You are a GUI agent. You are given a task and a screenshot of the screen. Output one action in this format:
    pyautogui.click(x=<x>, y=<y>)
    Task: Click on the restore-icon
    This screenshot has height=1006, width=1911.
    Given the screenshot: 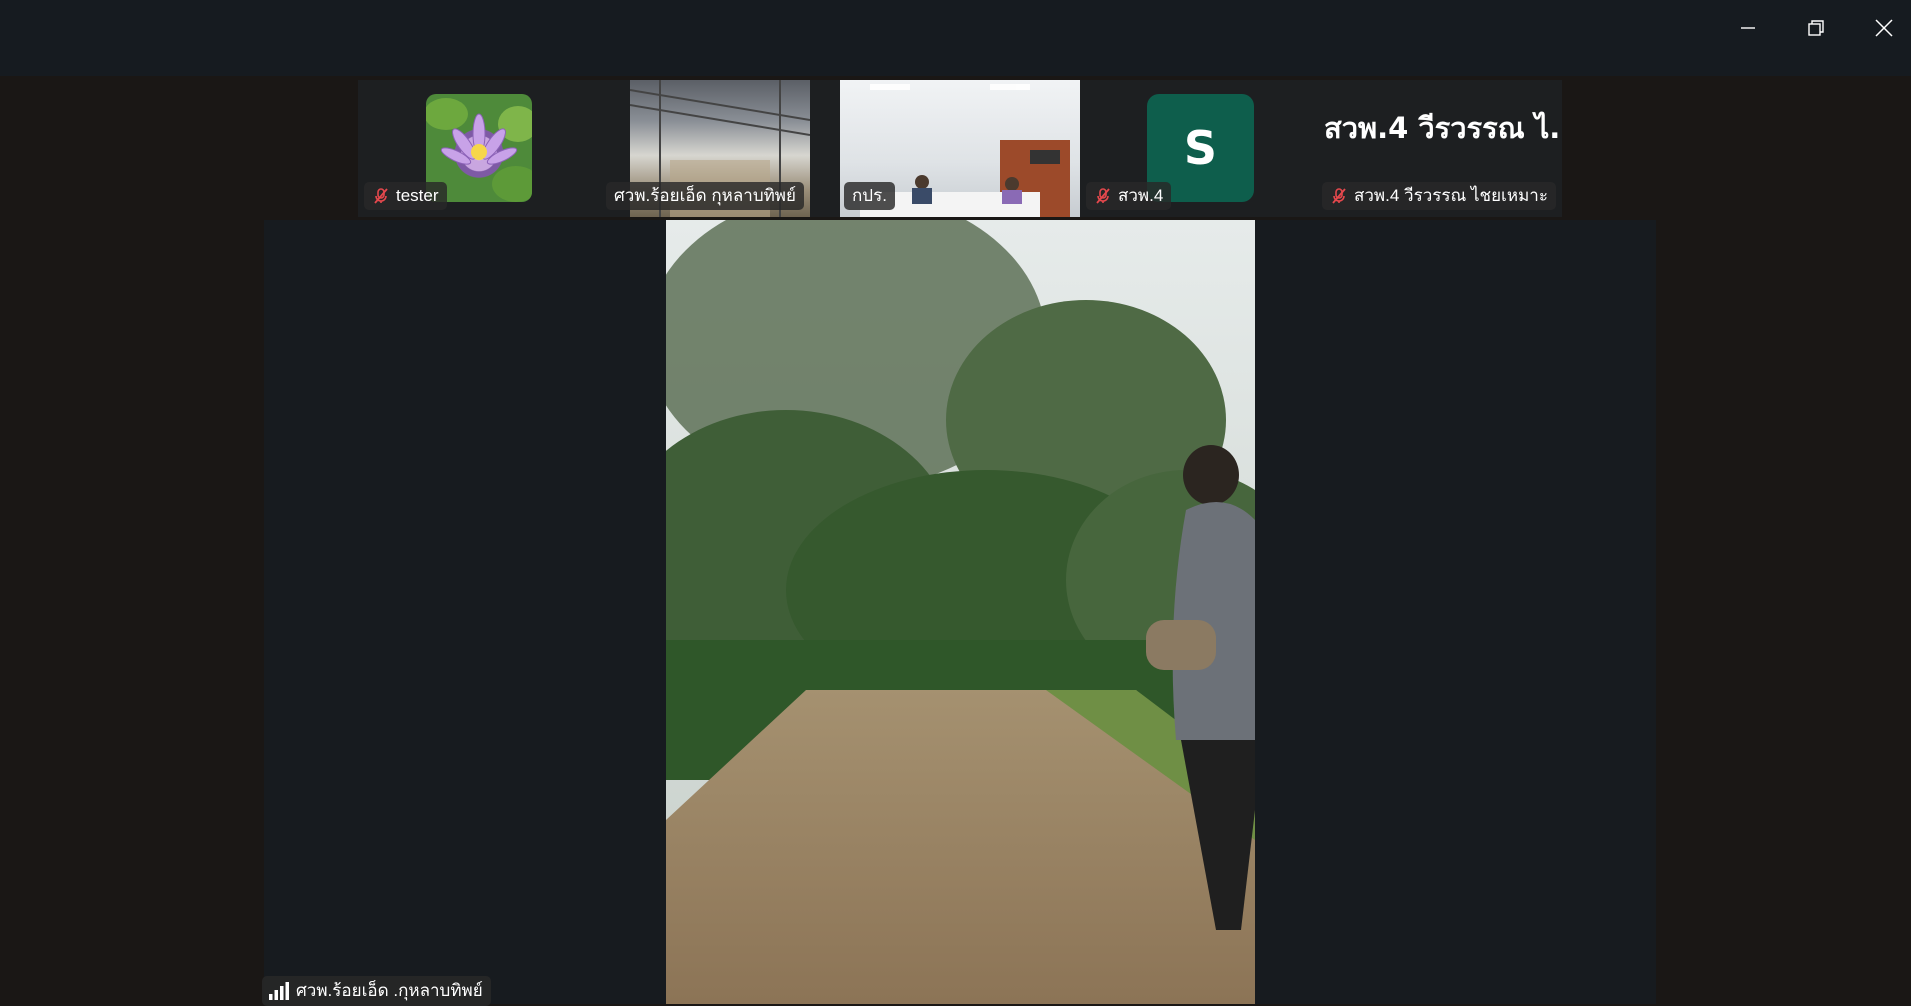 What is the action you would take?
    pyautogui.click(x=1816, y=28)
    